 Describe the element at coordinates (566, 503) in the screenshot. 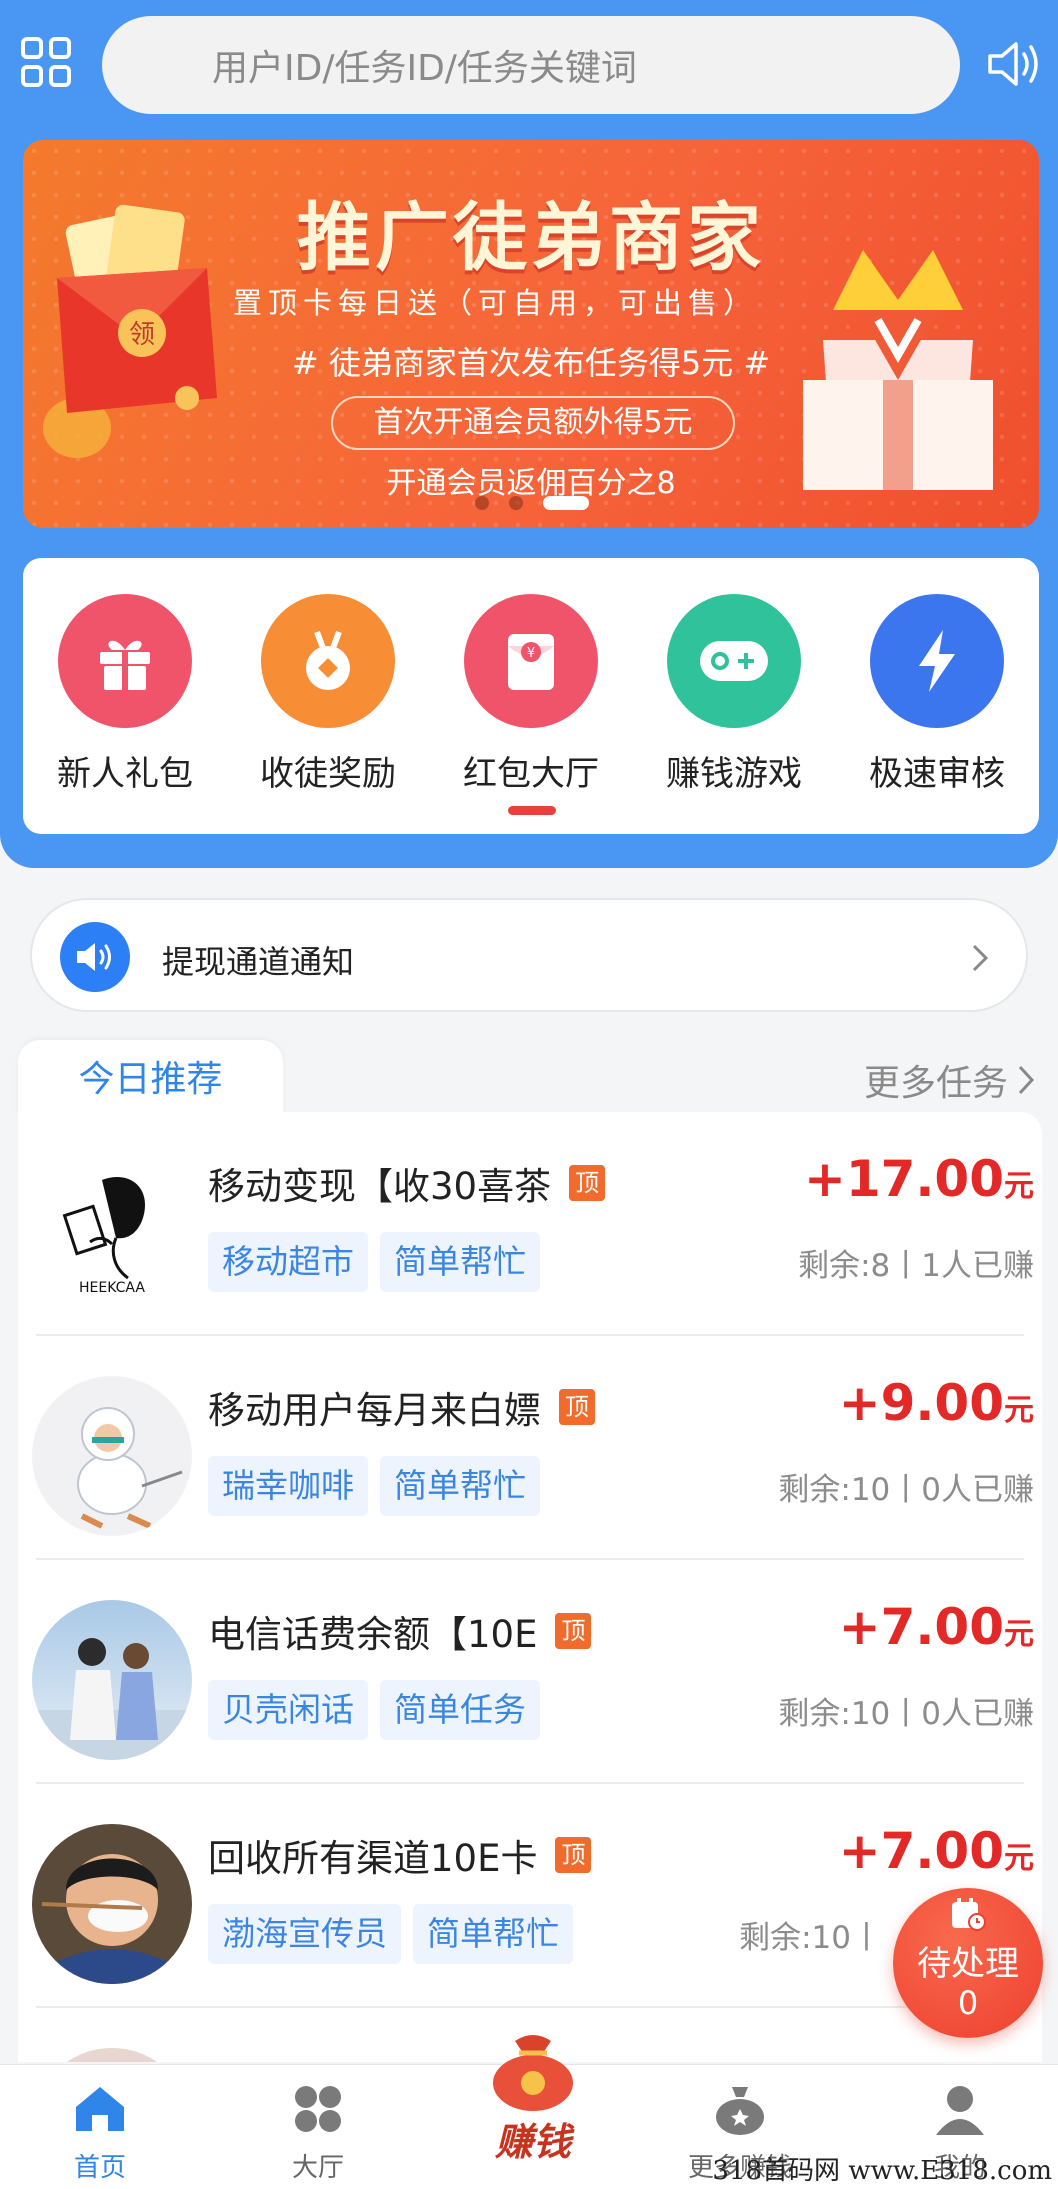

I see `carousel-dot-active` at that location.